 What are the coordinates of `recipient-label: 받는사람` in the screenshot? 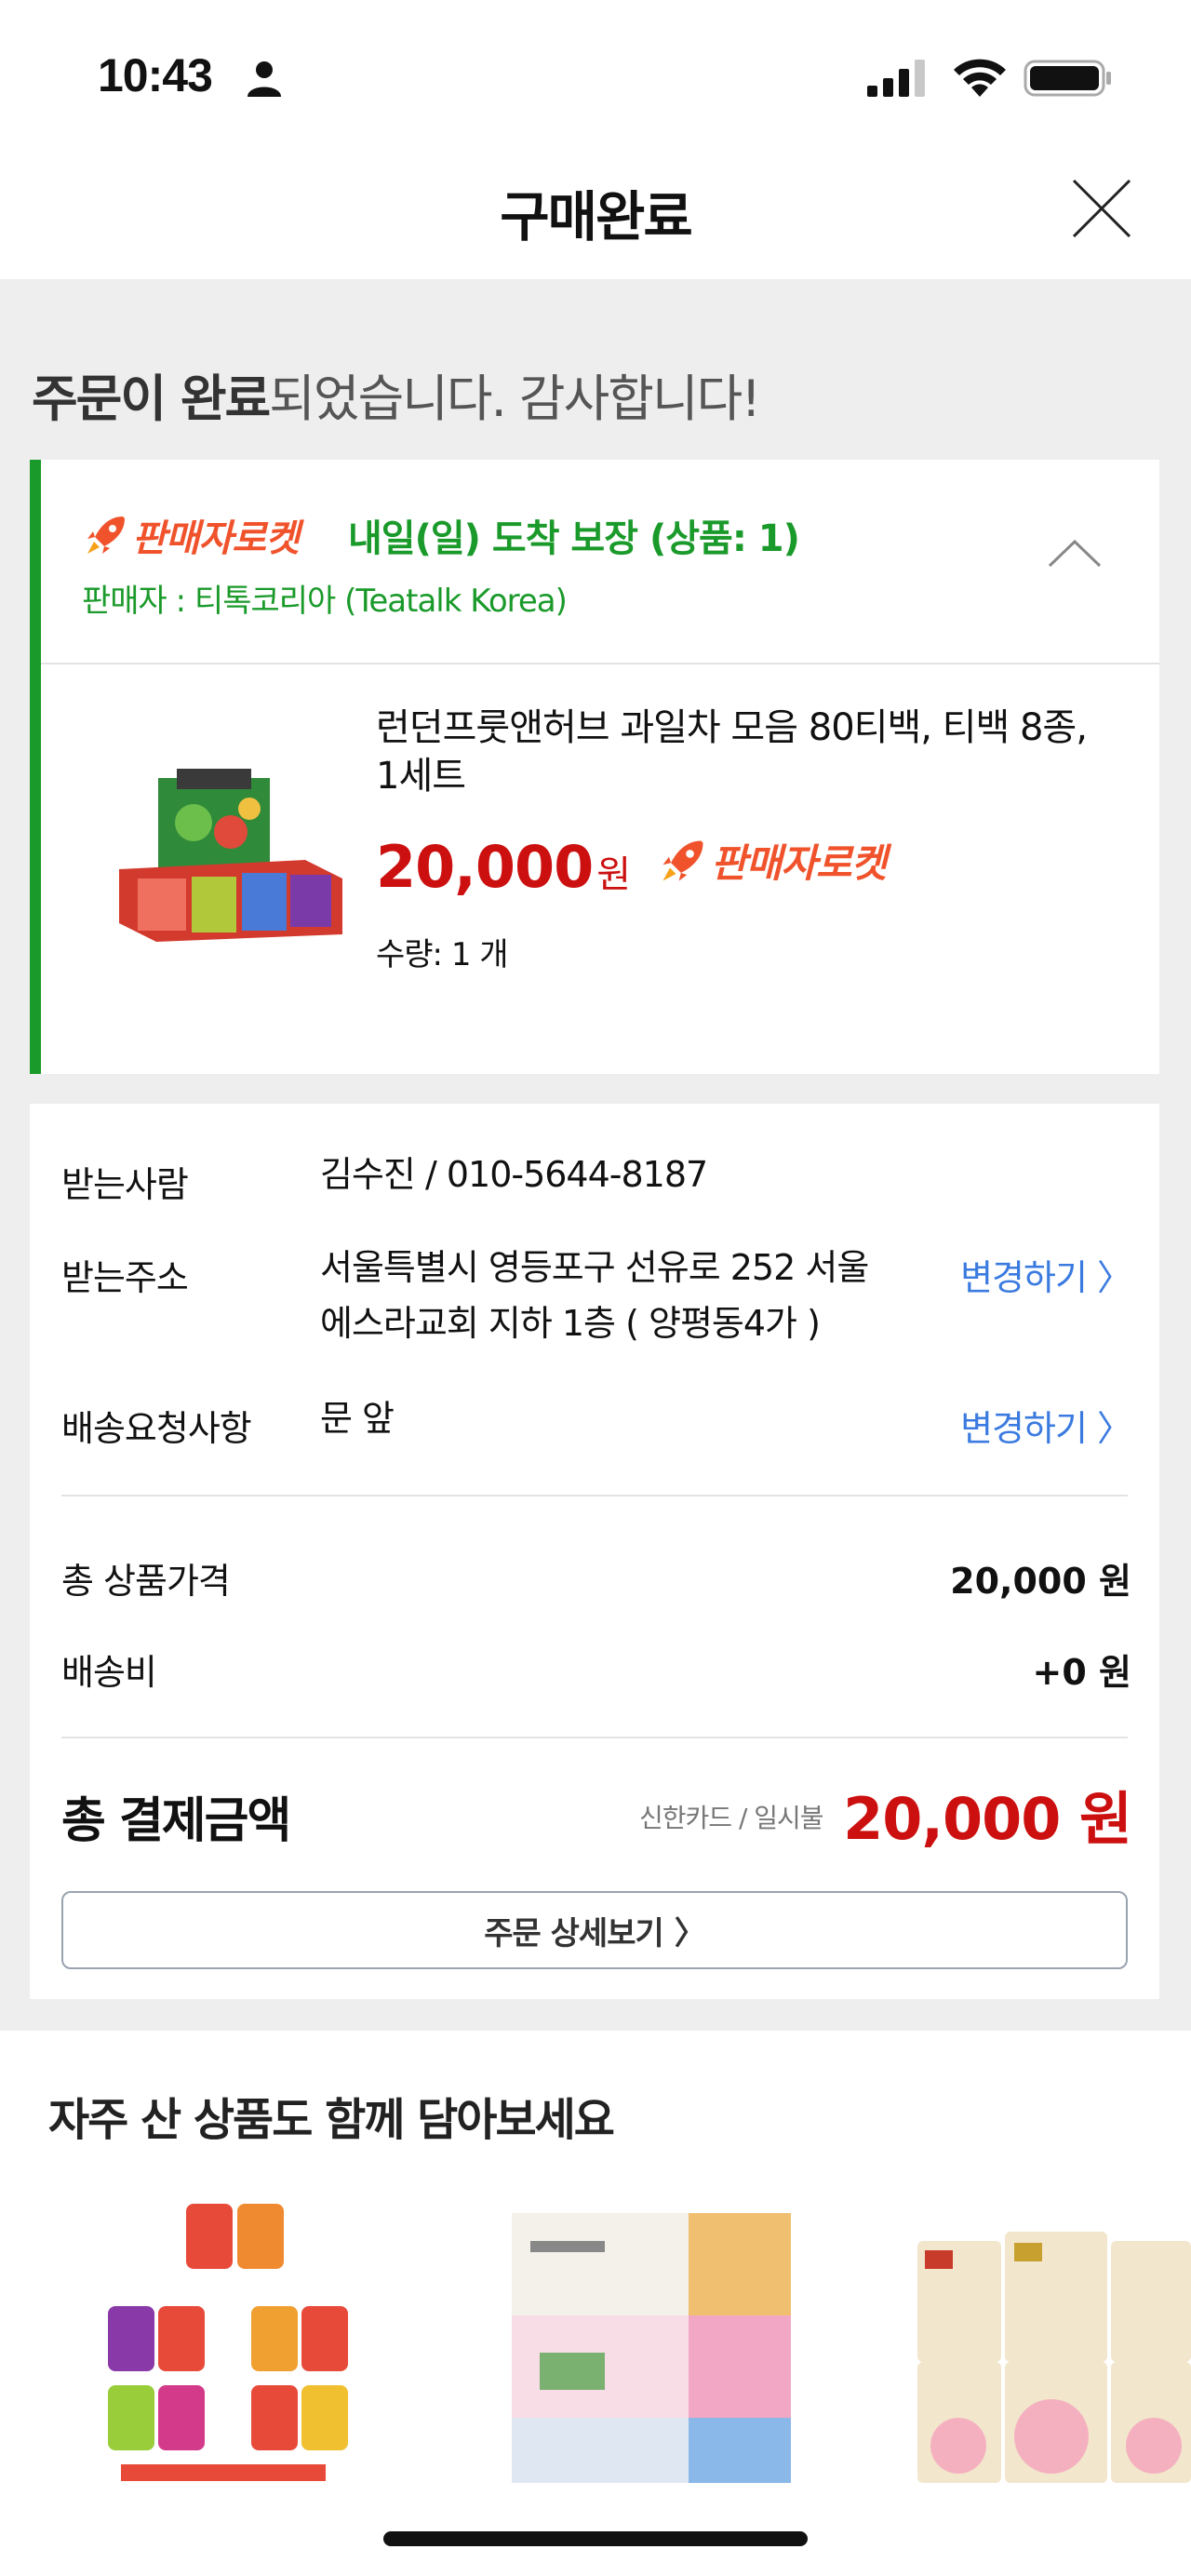 It's located at (125, 1184).